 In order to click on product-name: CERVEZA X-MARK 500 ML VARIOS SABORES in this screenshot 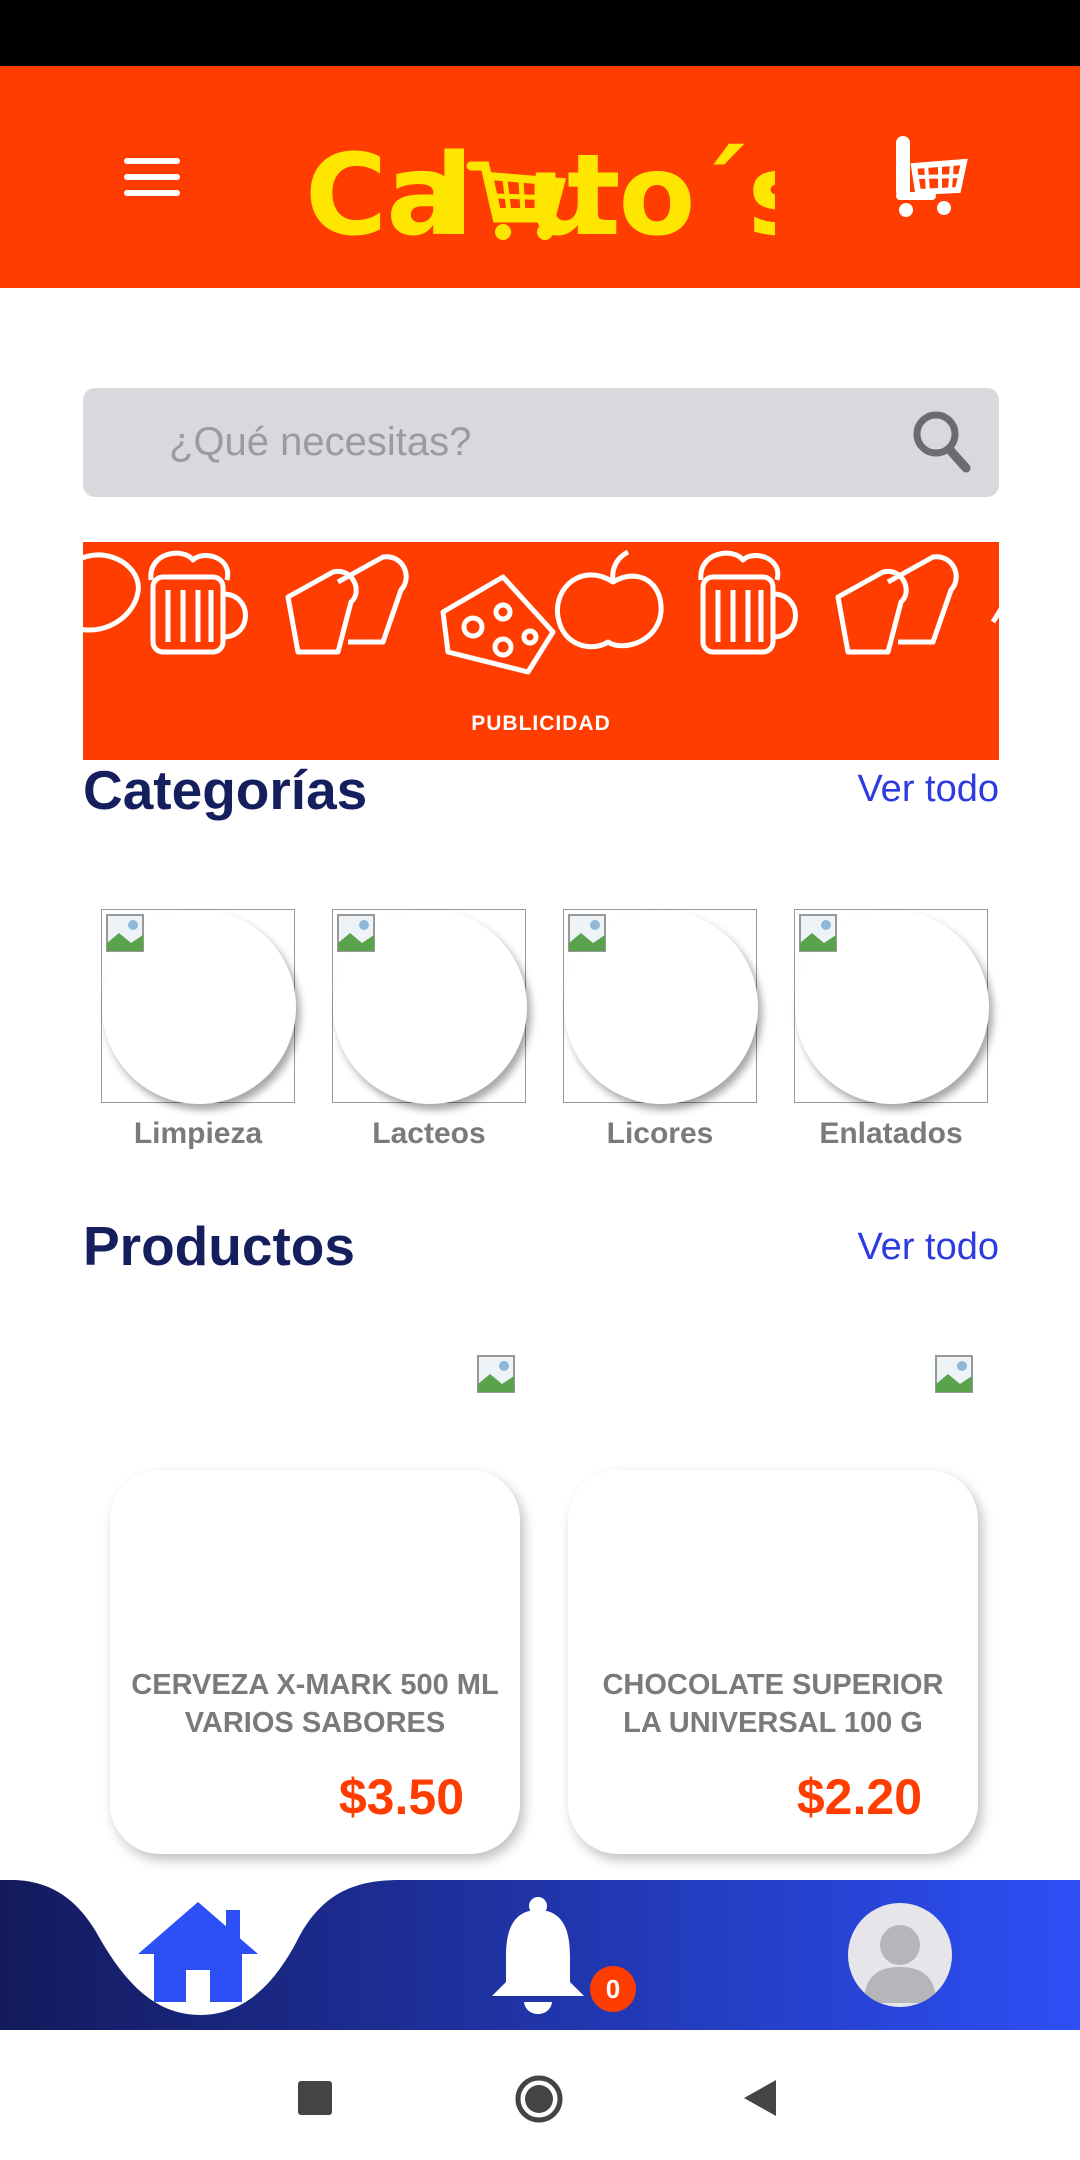, I will do `click(315, 1704)`.